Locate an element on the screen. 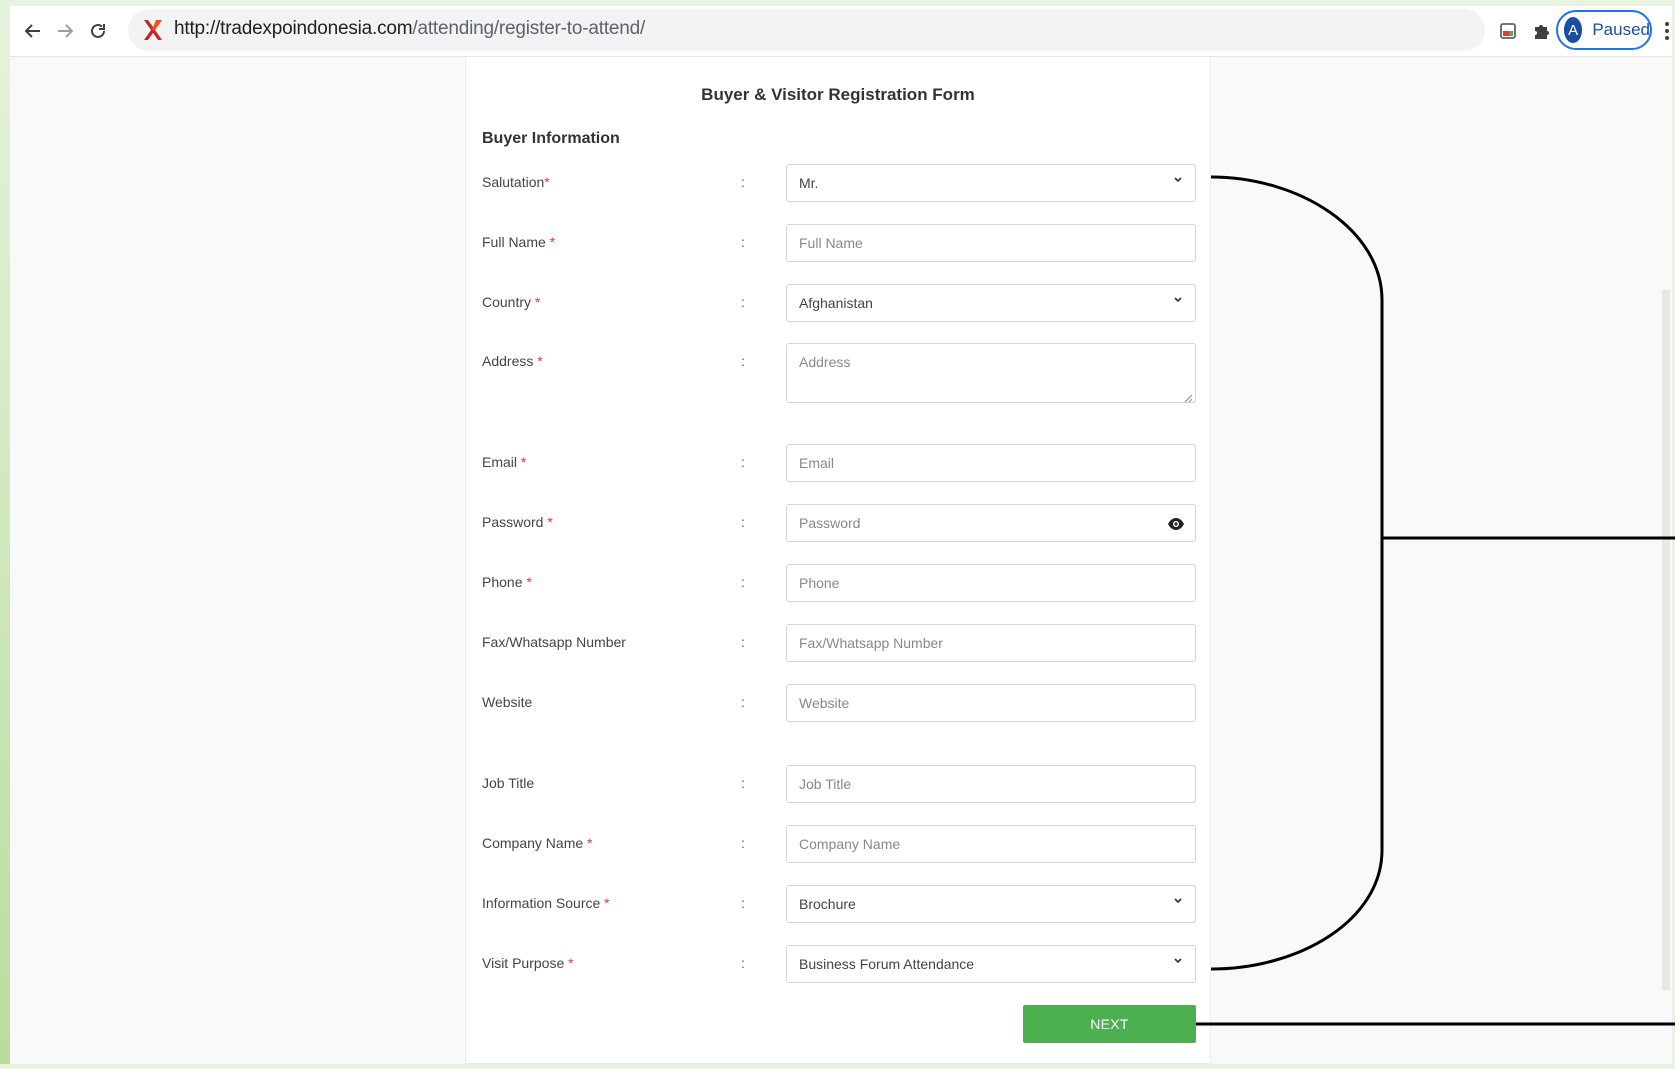 Image resolution: width=1675 pixels, height=1069 pixels. browser-menu-icon is located at coordinates (1667, 31).